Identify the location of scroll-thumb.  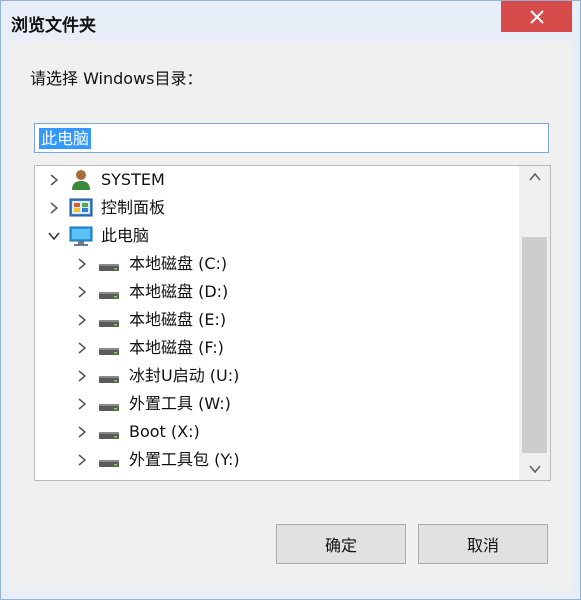
(534, 345).